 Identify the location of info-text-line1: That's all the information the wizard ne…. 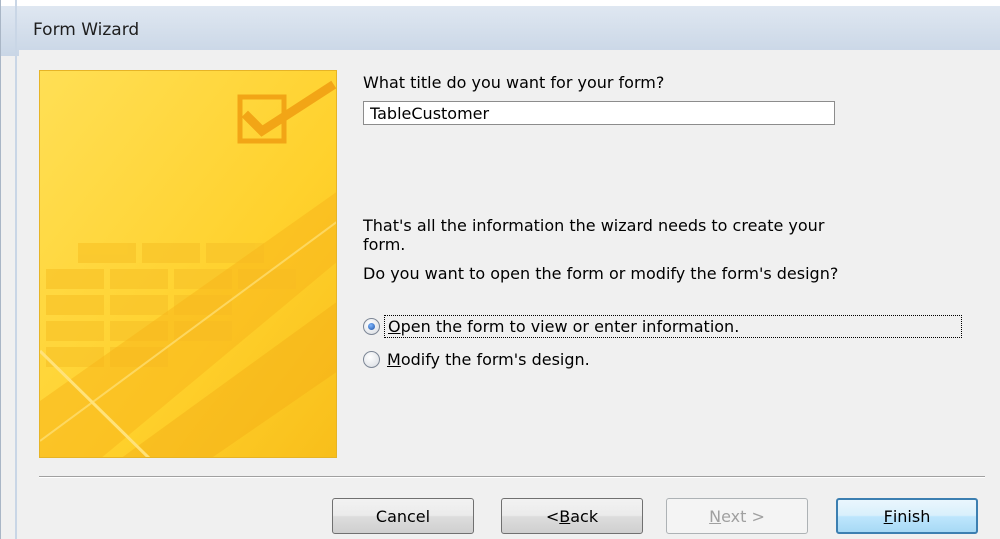
(594, 225).